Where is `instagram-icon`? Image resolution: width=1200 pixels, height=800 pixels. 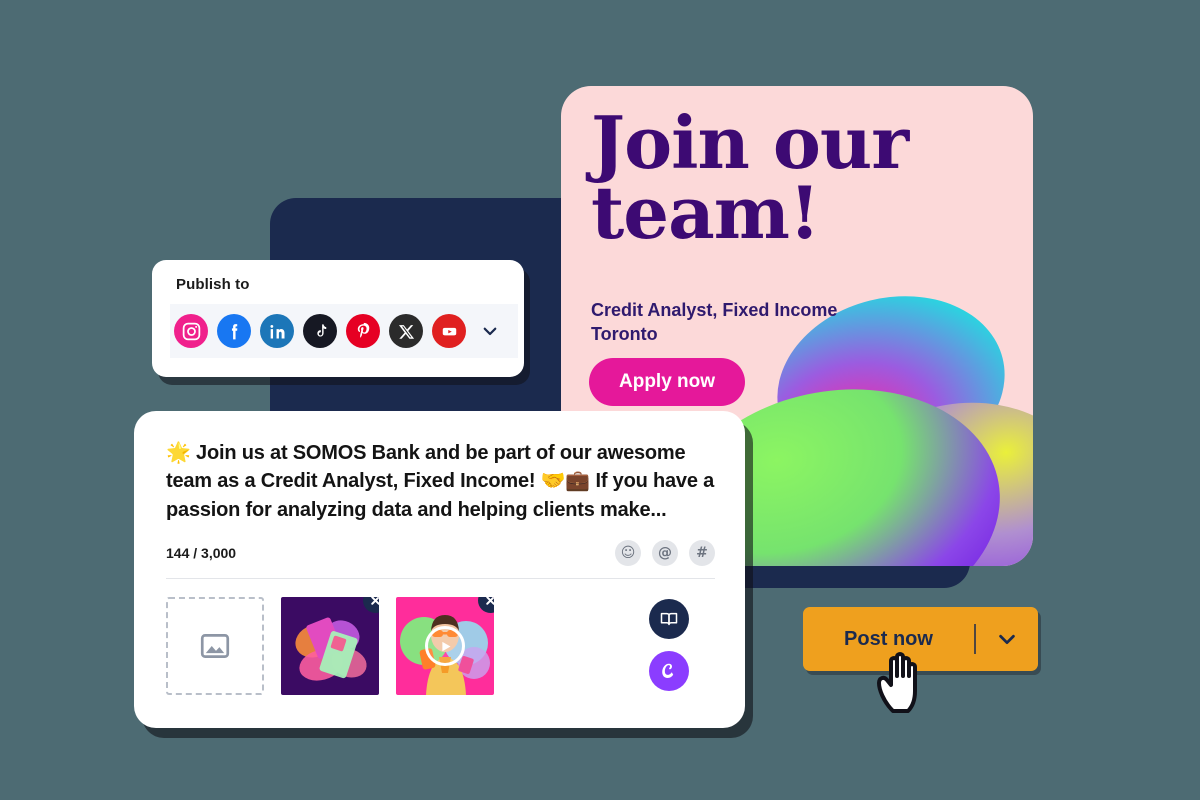 instagram-icon is located at coordinates (191, 331).